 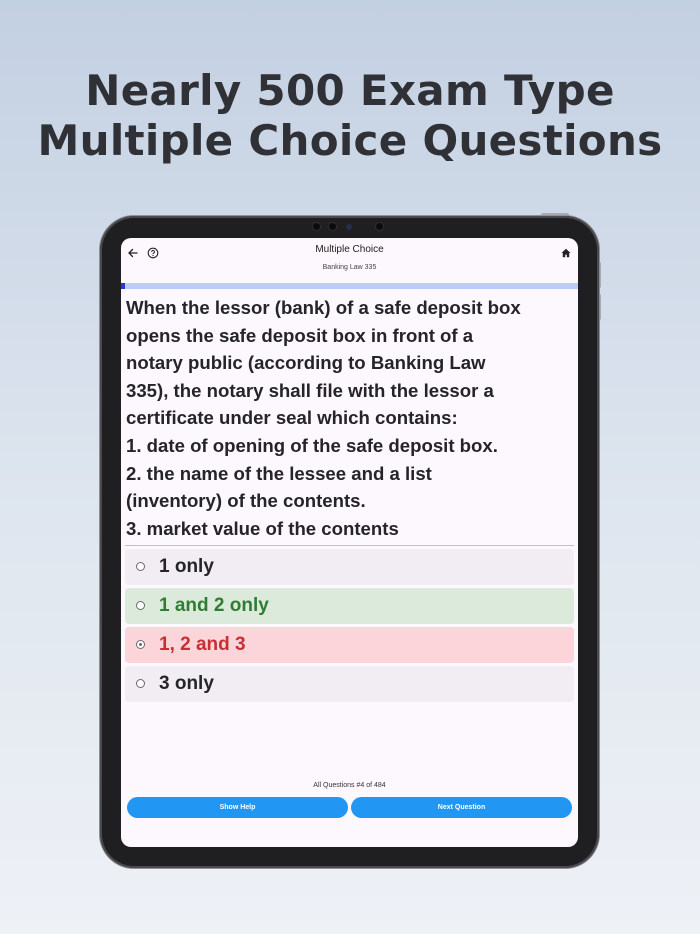 What do you see at coordinates (349, 785) in the screenshot?
I see `question-counter: All Questions #4 of 484` at bounding box center [349, 785].